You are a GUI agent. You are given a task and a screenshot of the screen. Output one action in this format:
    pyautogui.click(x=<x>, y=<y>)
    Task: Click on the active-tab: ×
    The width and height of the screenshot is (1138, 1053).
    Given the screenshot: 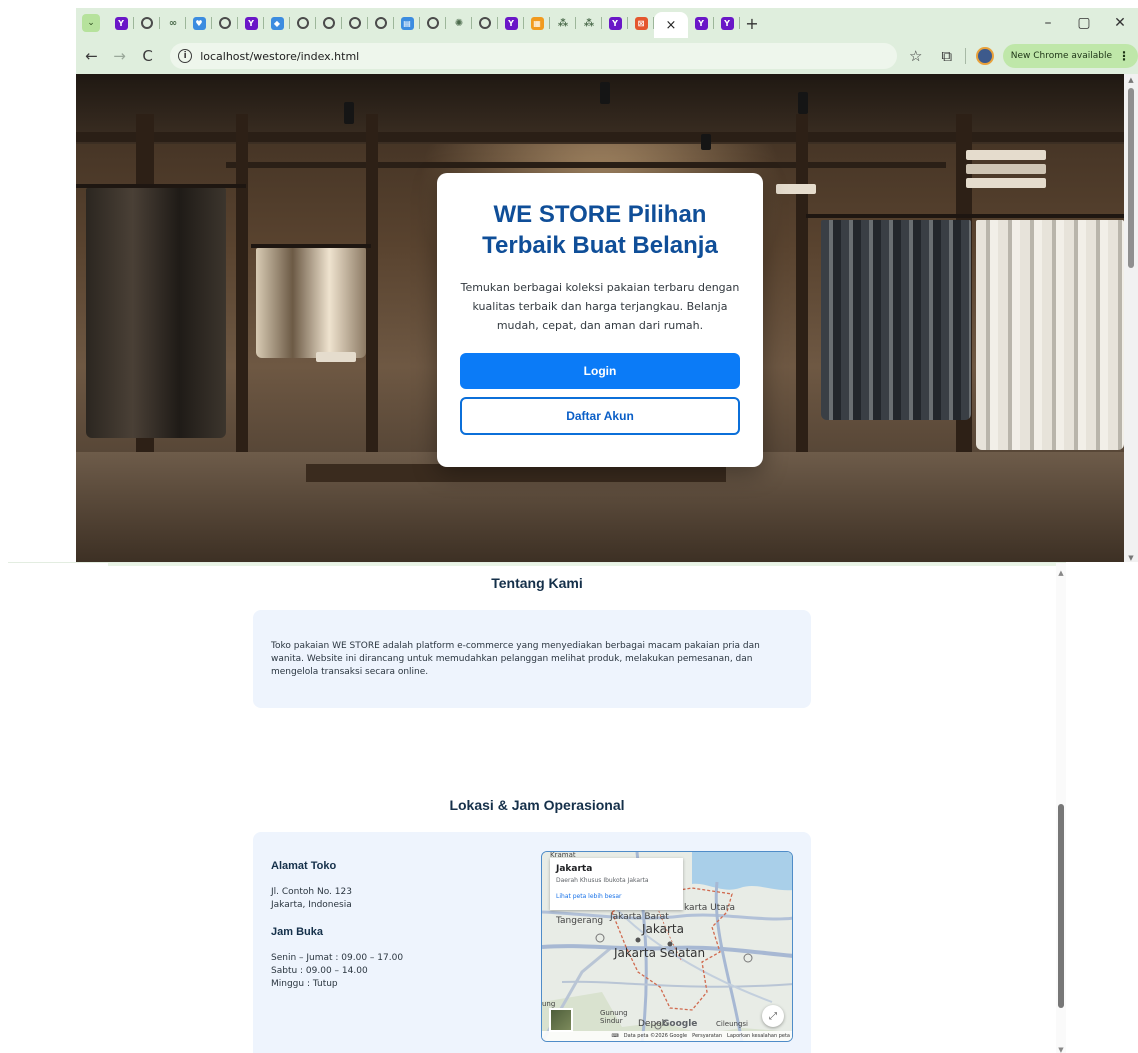 What is the action you would take?
    pyautogui.click(x=671, y=25)
    